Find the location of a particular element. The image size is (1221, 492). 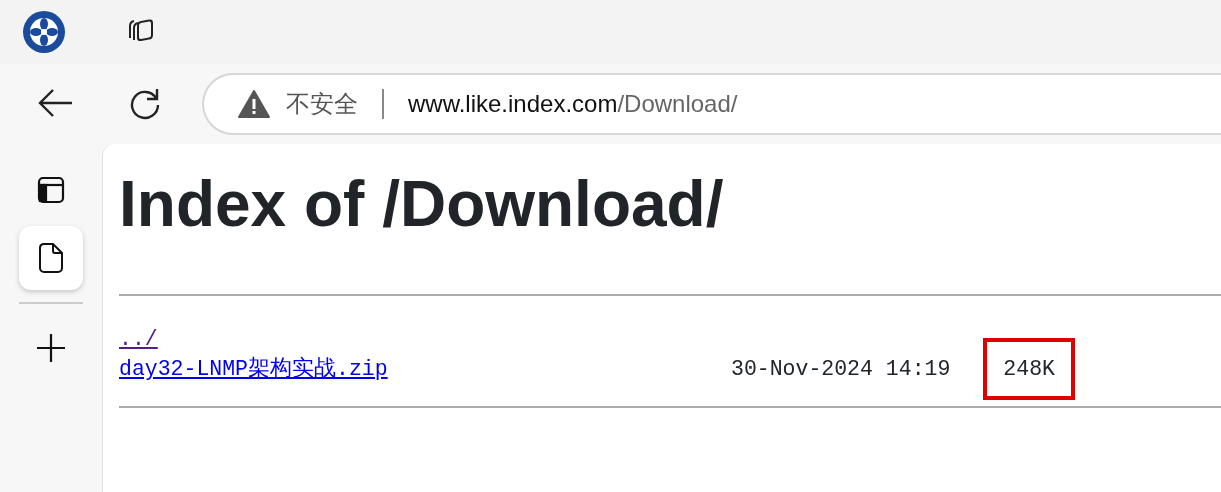

sidebar-tab is located at coordinates (51, 258).